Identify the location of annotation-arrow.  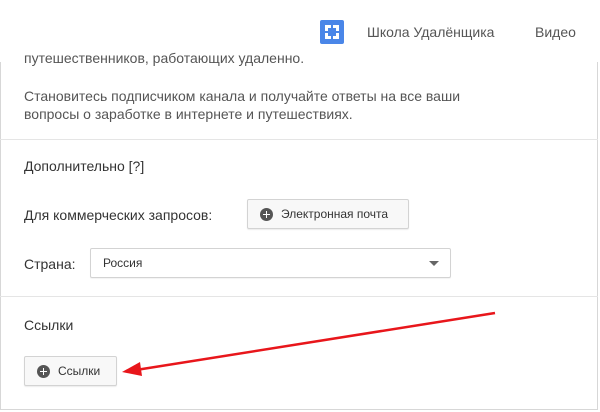
(309, 343).